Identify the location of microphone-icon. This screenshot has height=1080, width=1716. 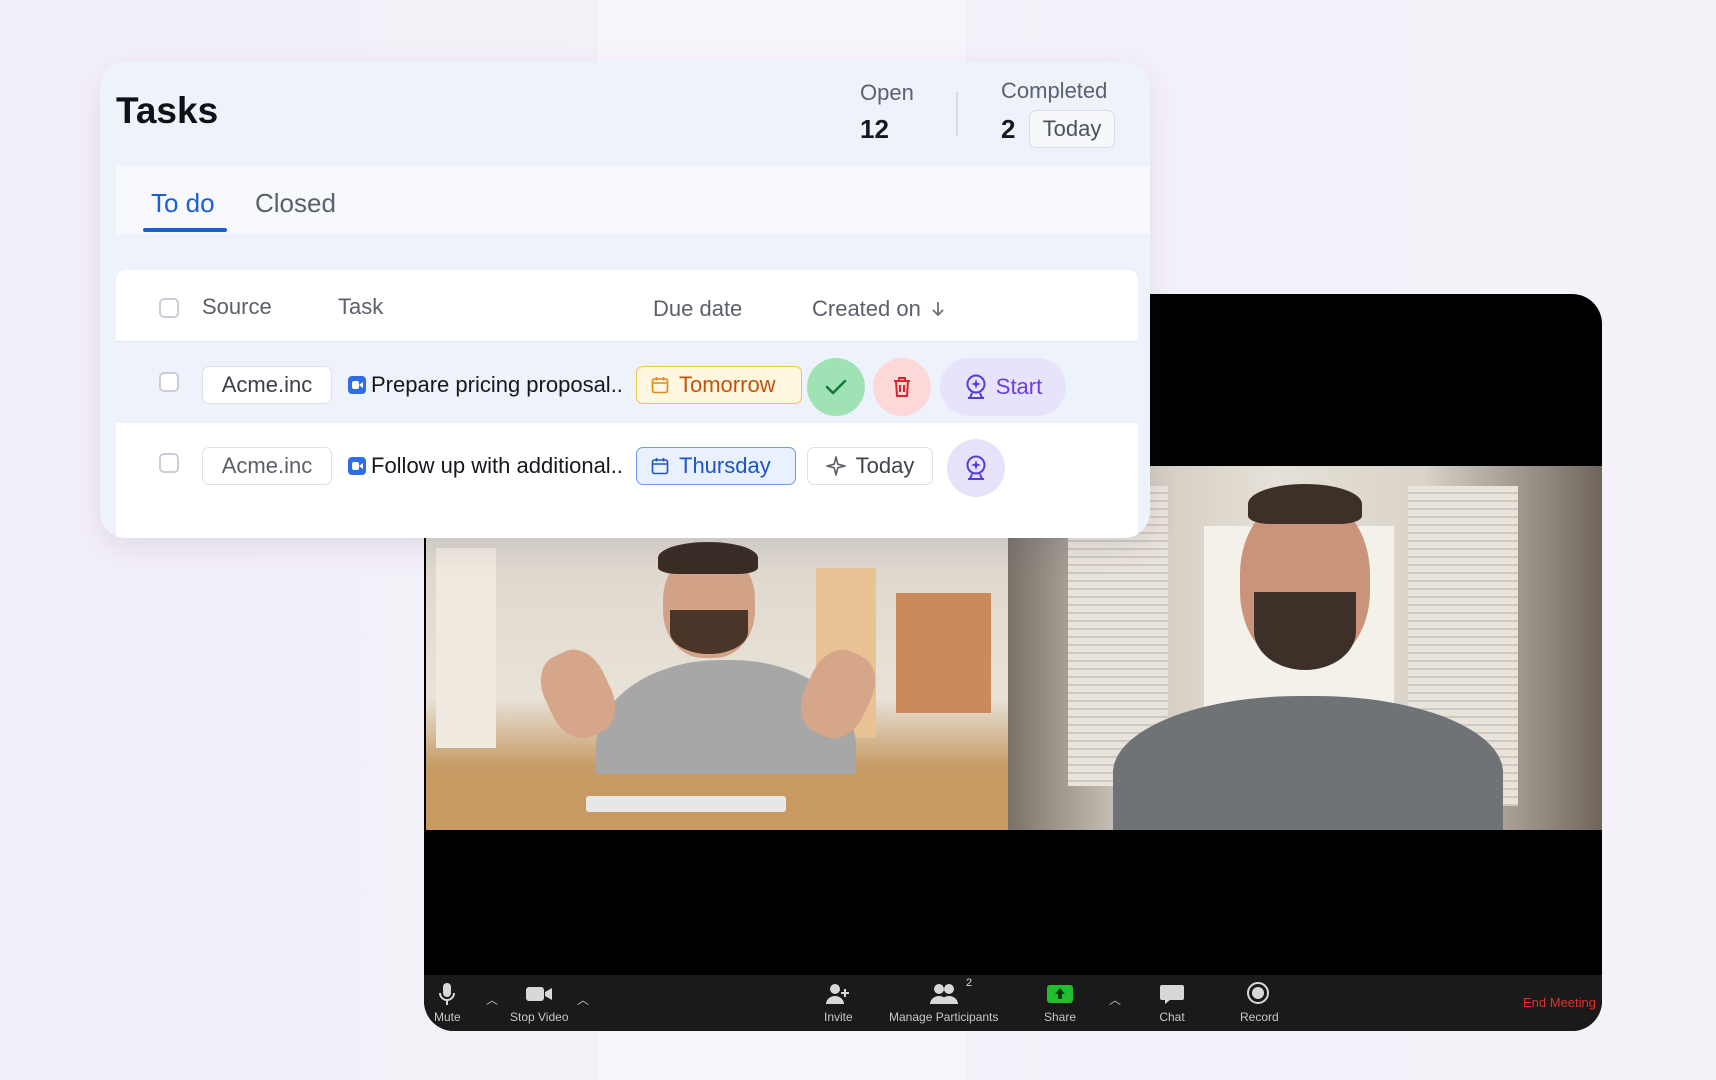
(447, 994).